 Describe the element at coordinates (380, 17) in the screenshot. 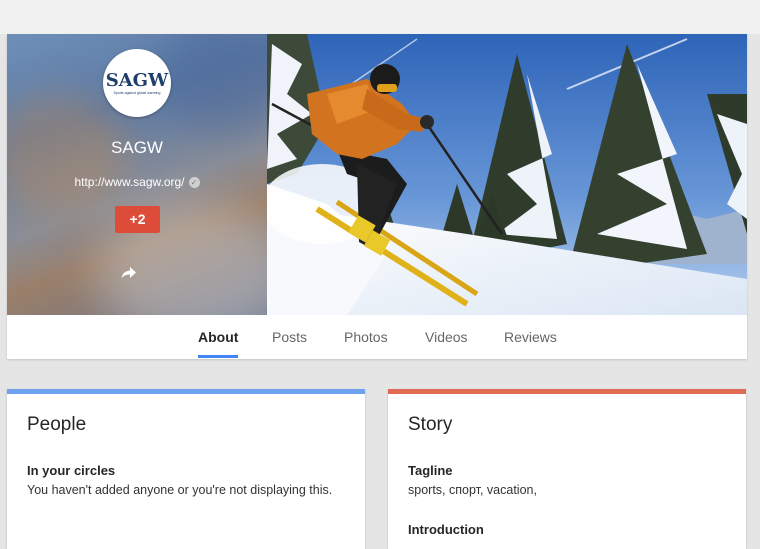

I see `top-strip` at that location.